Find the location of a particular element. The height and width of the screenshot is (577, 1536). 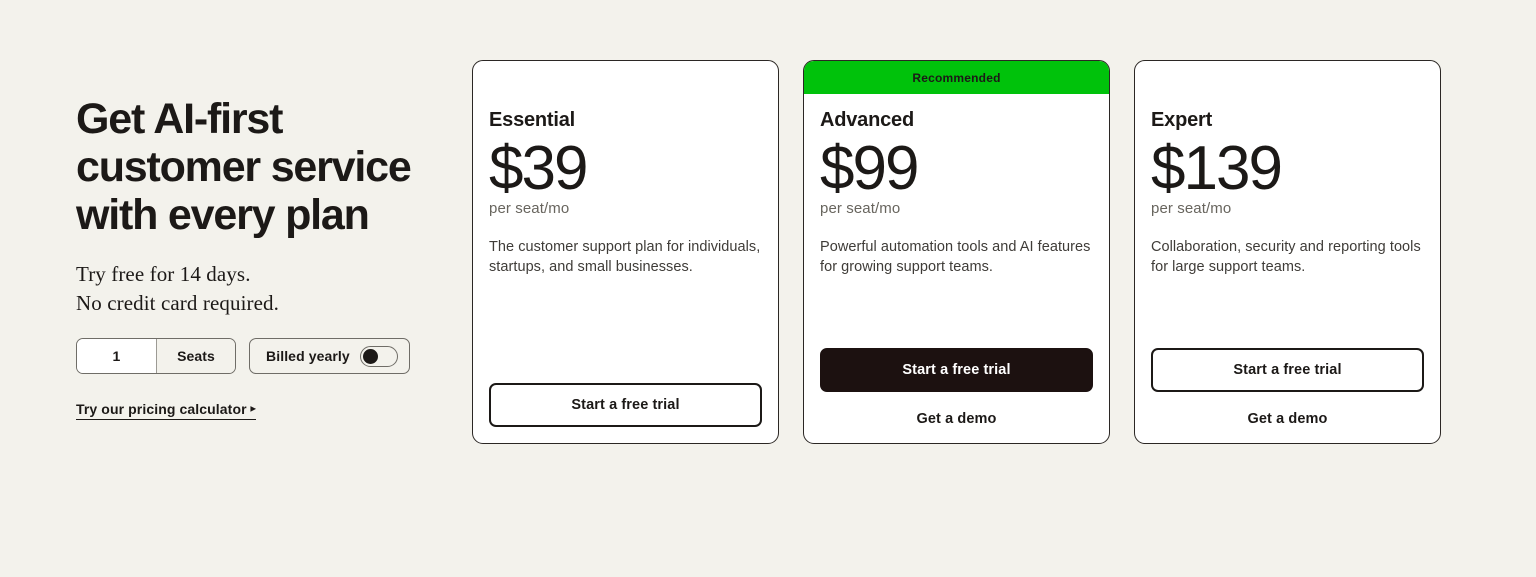

plan-name: Advanced is located at coordinates (867, 120).